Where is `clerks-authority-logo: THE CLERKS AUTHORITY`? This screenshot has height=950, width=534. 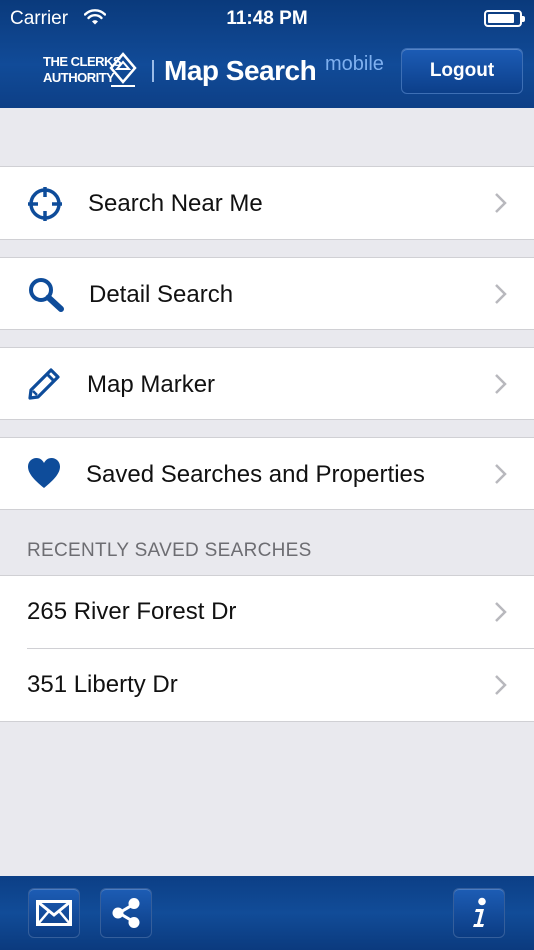
clerks-authority-logo: THE CLERKS AUTHORITY is located at coordinates (93, 73).